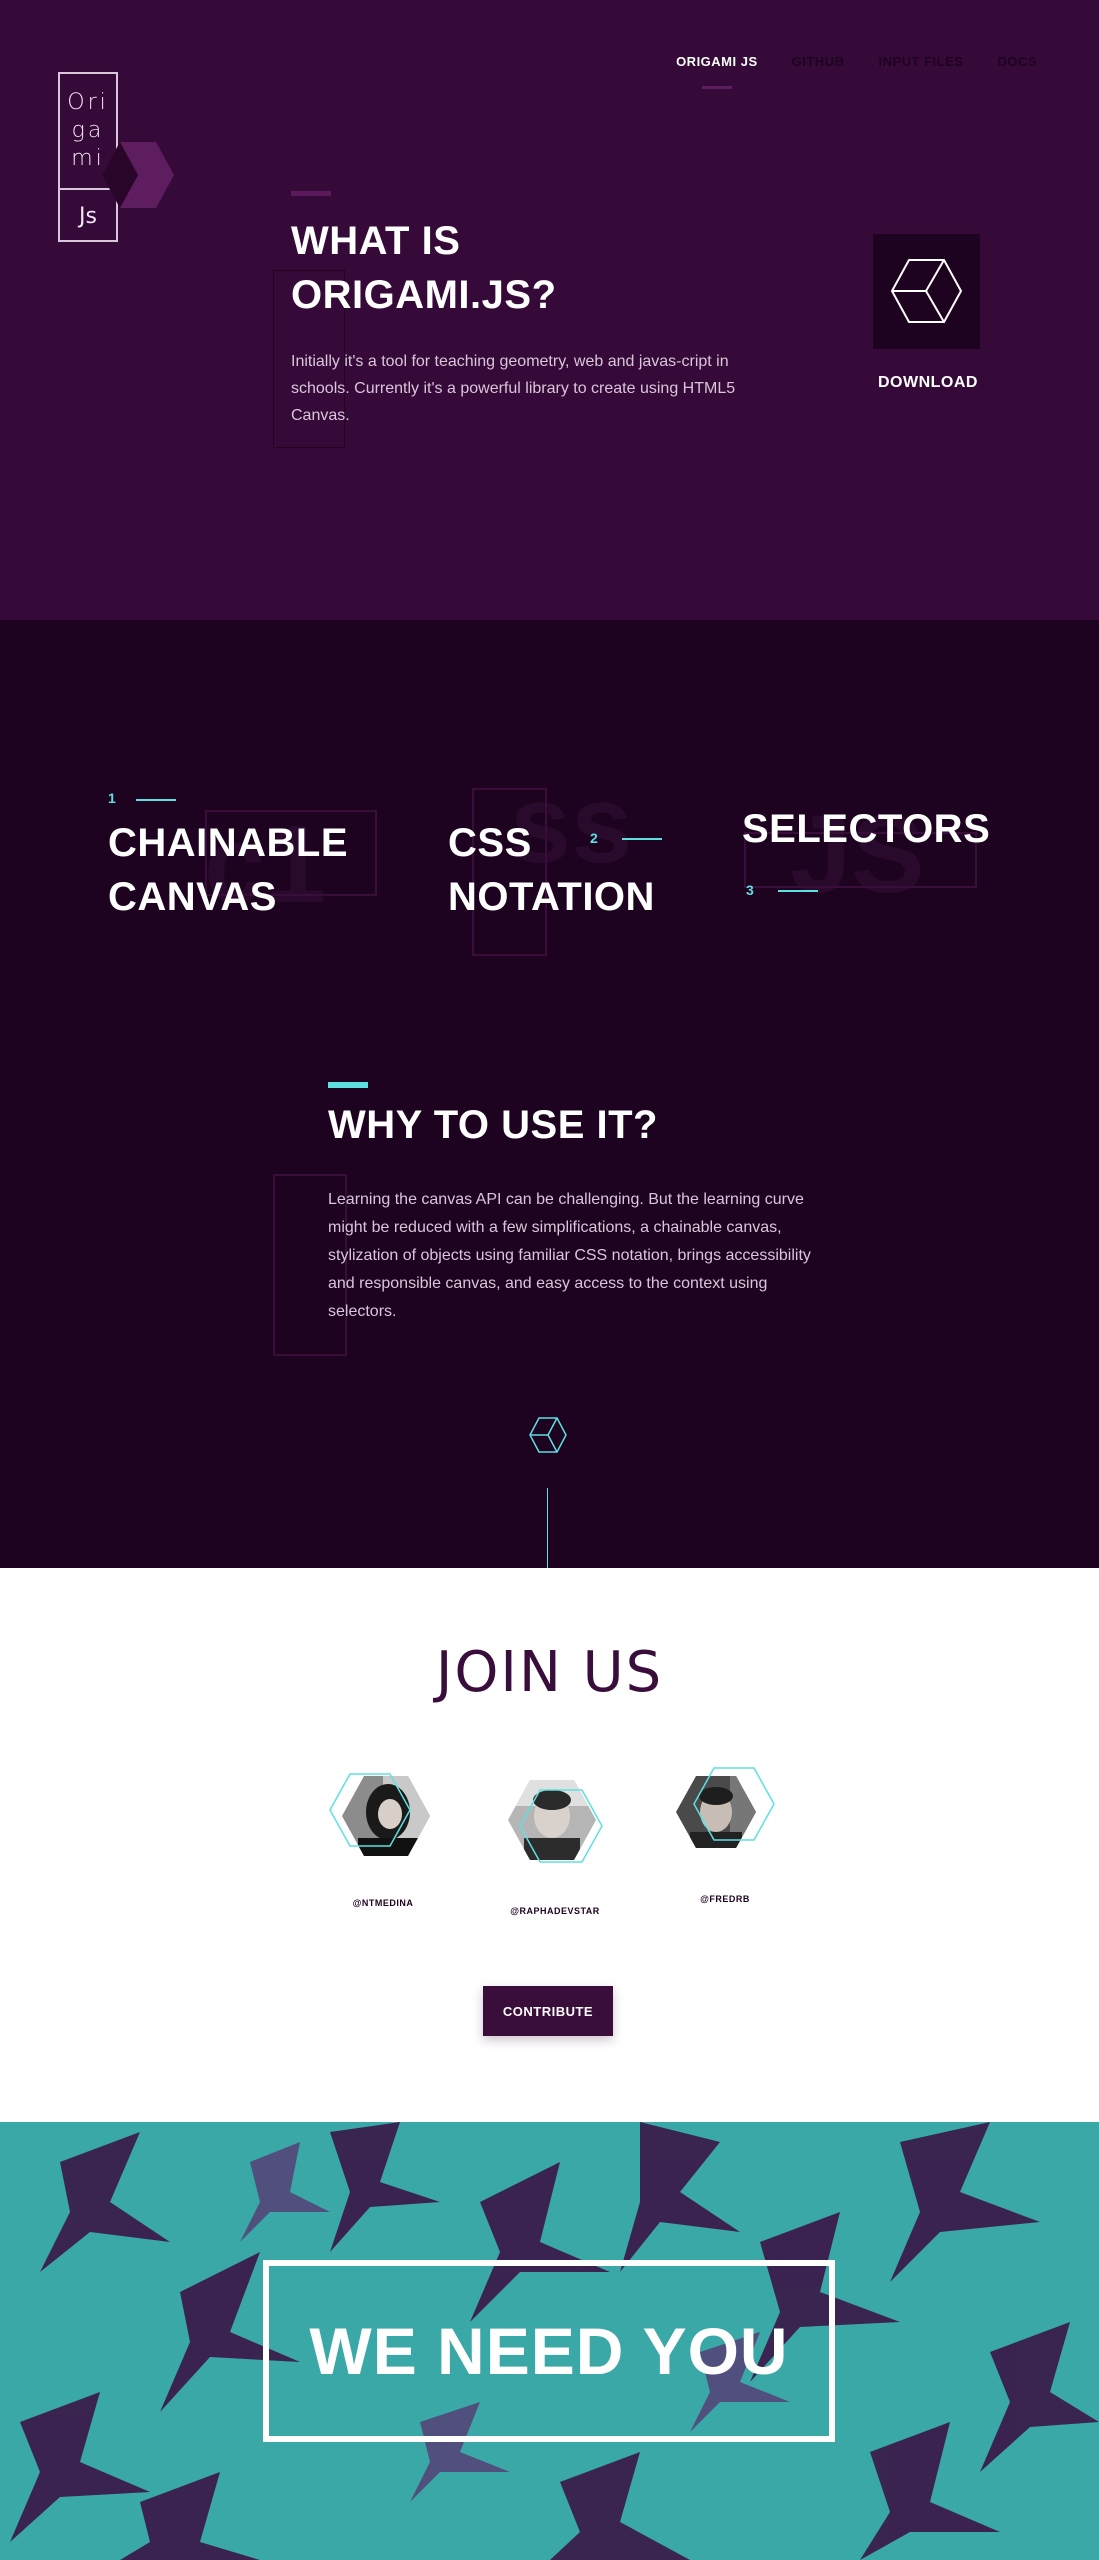  I want to click on hero-accent-dash, so click(311, 193).